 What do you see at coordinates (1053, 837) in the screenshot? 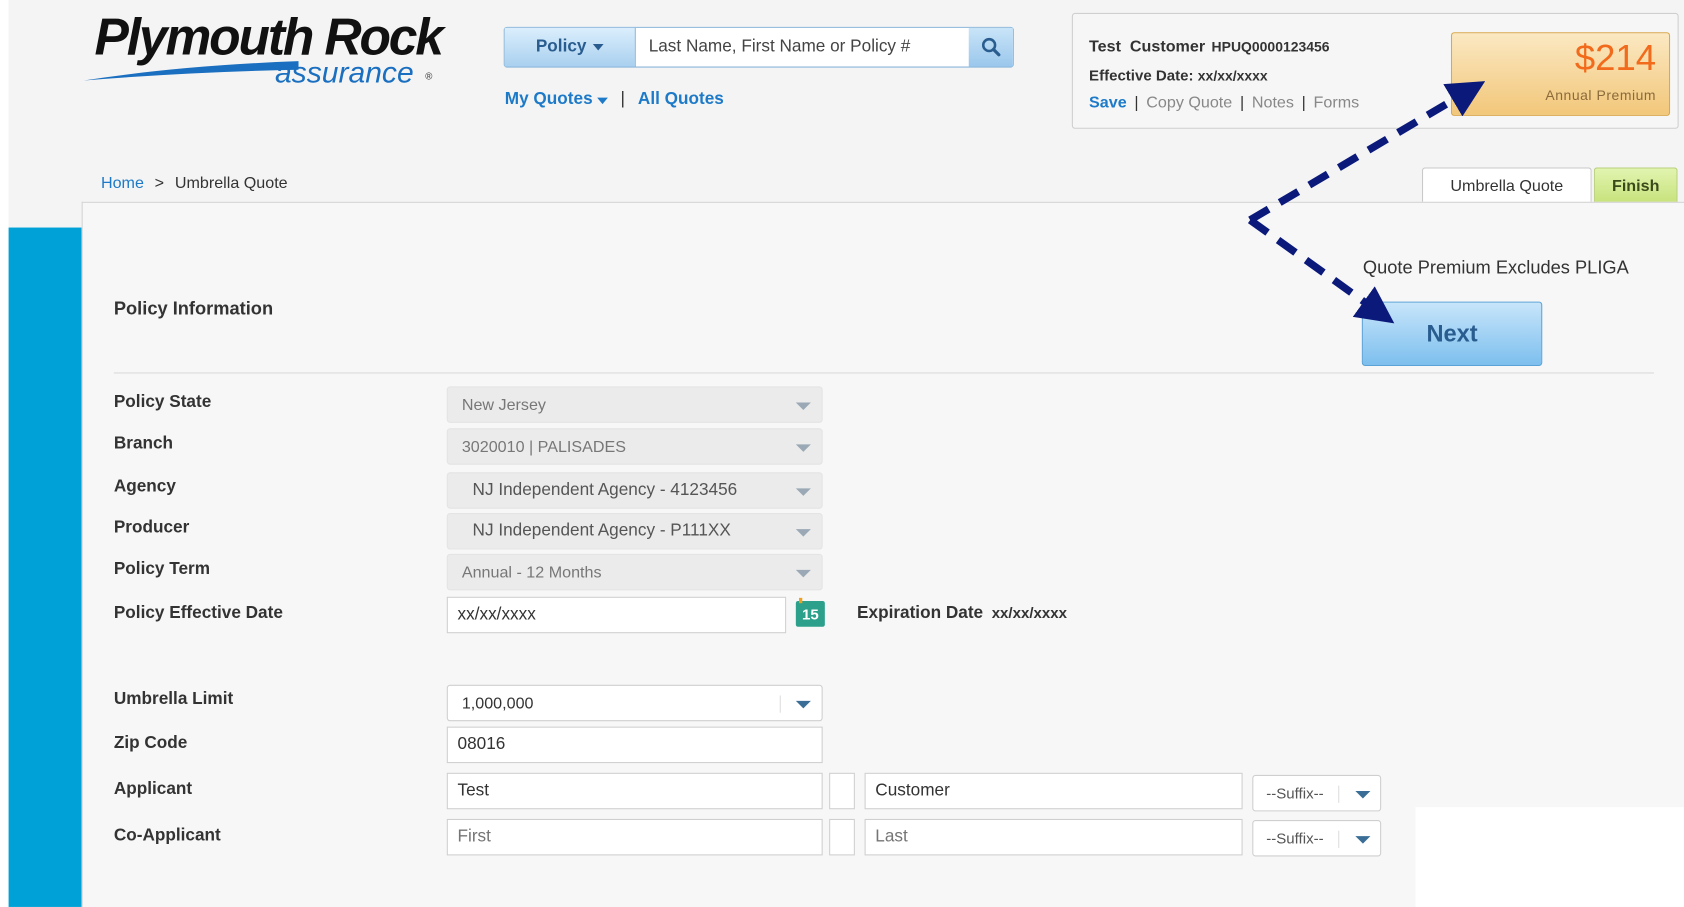
I see `co-applicant-last-name` at bounding box center [1053, 837].